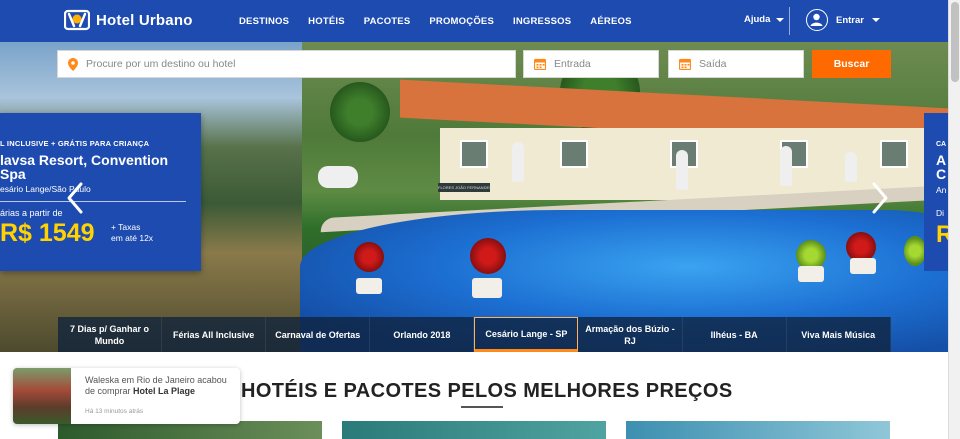 The width and height of the screenshot is (960, 439). What do you see at coordinates (572, 64) in the screenshot?
I see `checkin-placeholder: Entrada` at bounding box center [572, 64].